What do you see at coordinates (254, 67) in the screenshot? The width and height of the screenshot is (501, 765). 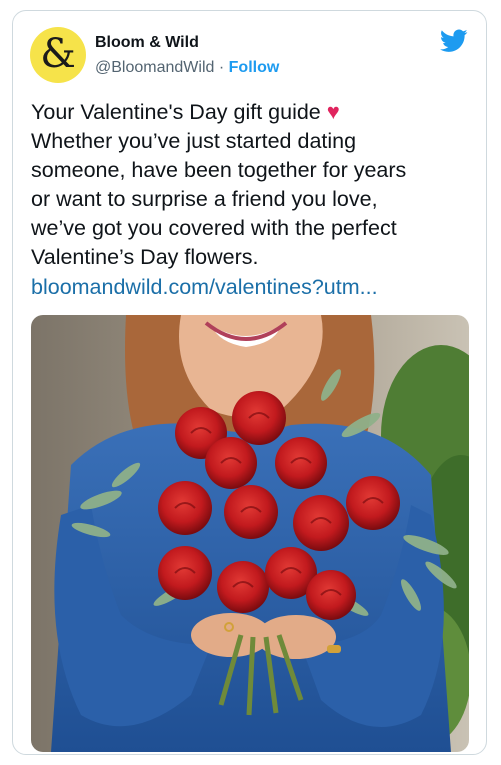 I see `follow-button: Follow` at bounding box center [254, 67].